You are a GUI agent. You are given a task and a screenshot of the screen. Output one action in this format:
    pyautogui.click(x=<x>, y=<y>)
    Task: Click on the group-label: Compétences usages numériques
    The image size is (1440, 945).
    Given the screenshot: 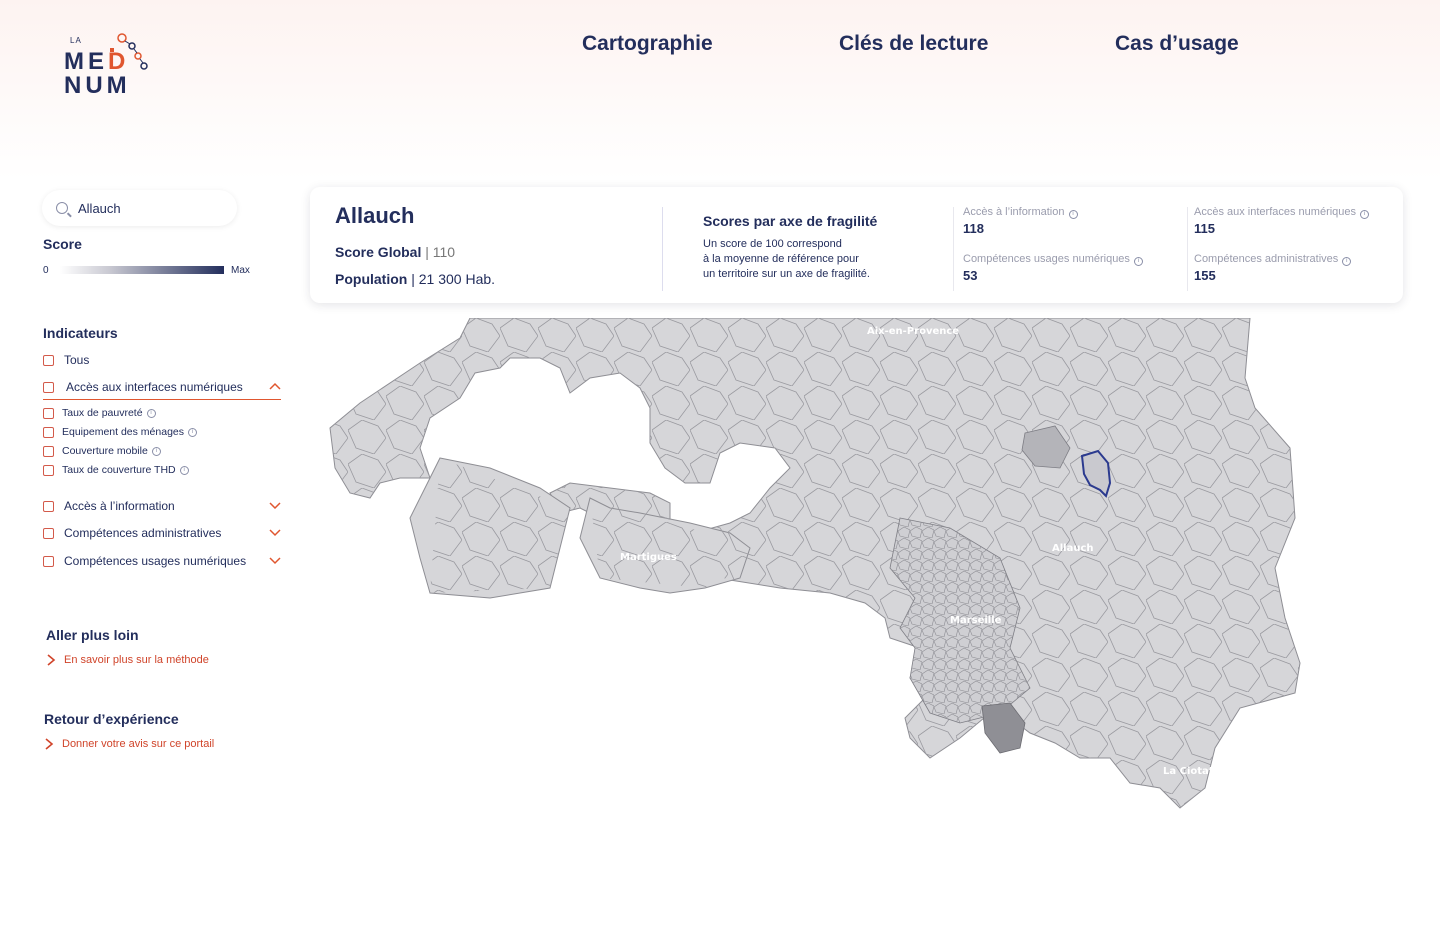 What is the action you would take?
    pyautogui.click(x=155, y=561)
    